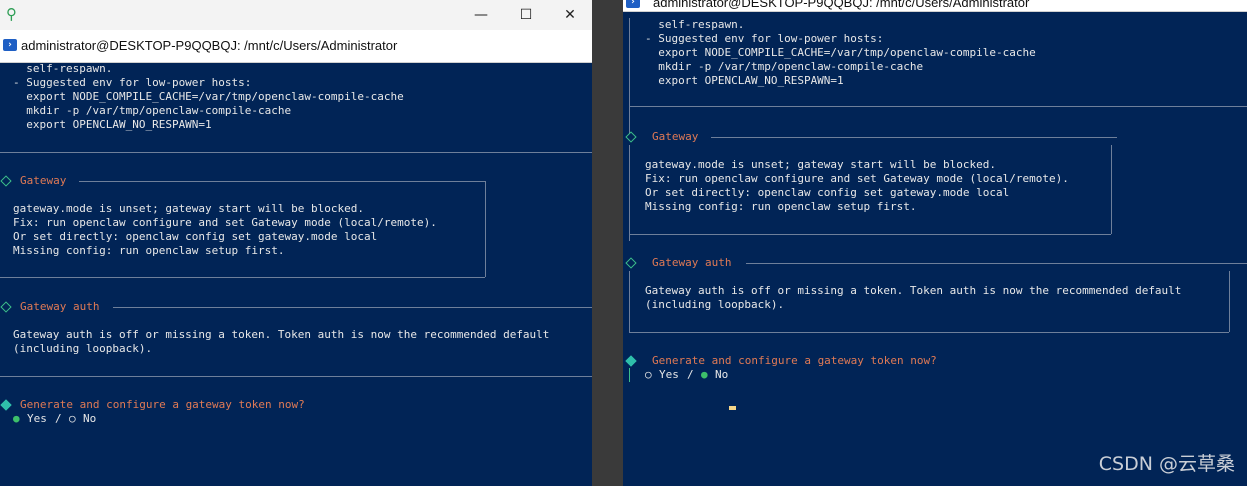 This screenshot has width=1247, height=486. I want to click on desktop-gap, so click(607, 243).